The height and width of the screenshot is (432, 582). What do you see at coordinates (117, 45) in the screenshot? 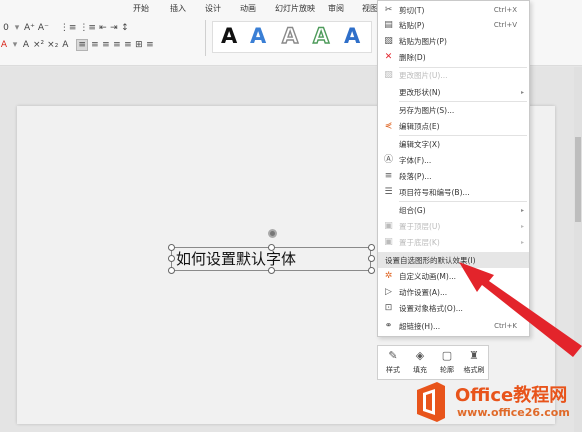
I see `justify-icon: ≡` at bounding box center [117, 45].